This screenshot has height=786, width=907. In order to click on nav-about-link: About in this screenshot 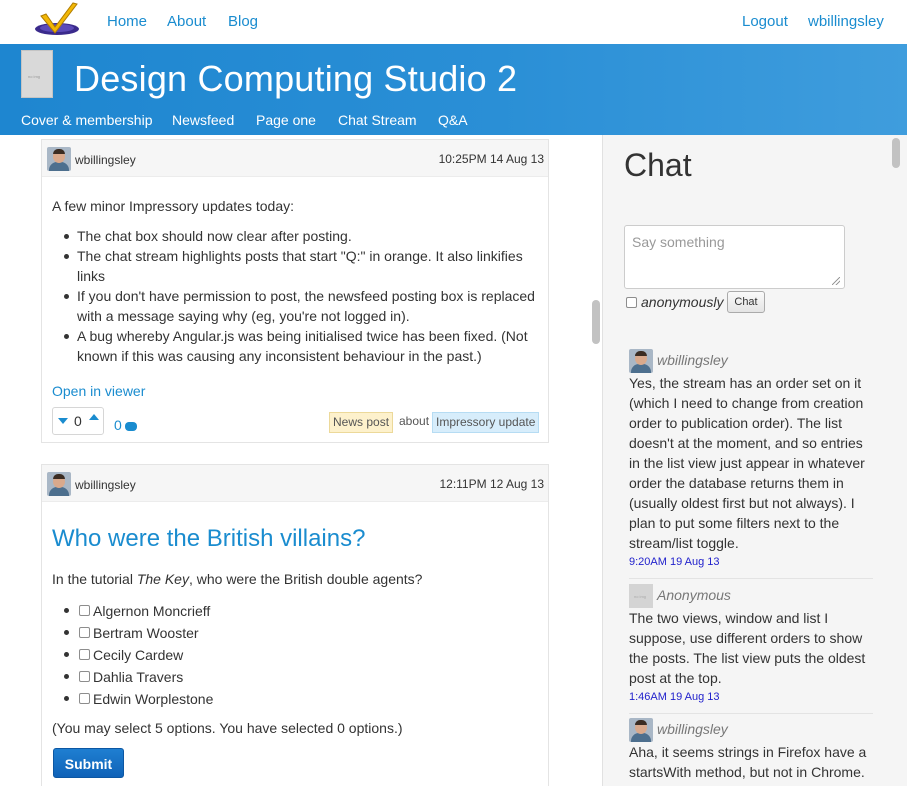, I will do `click(186, 21)`.